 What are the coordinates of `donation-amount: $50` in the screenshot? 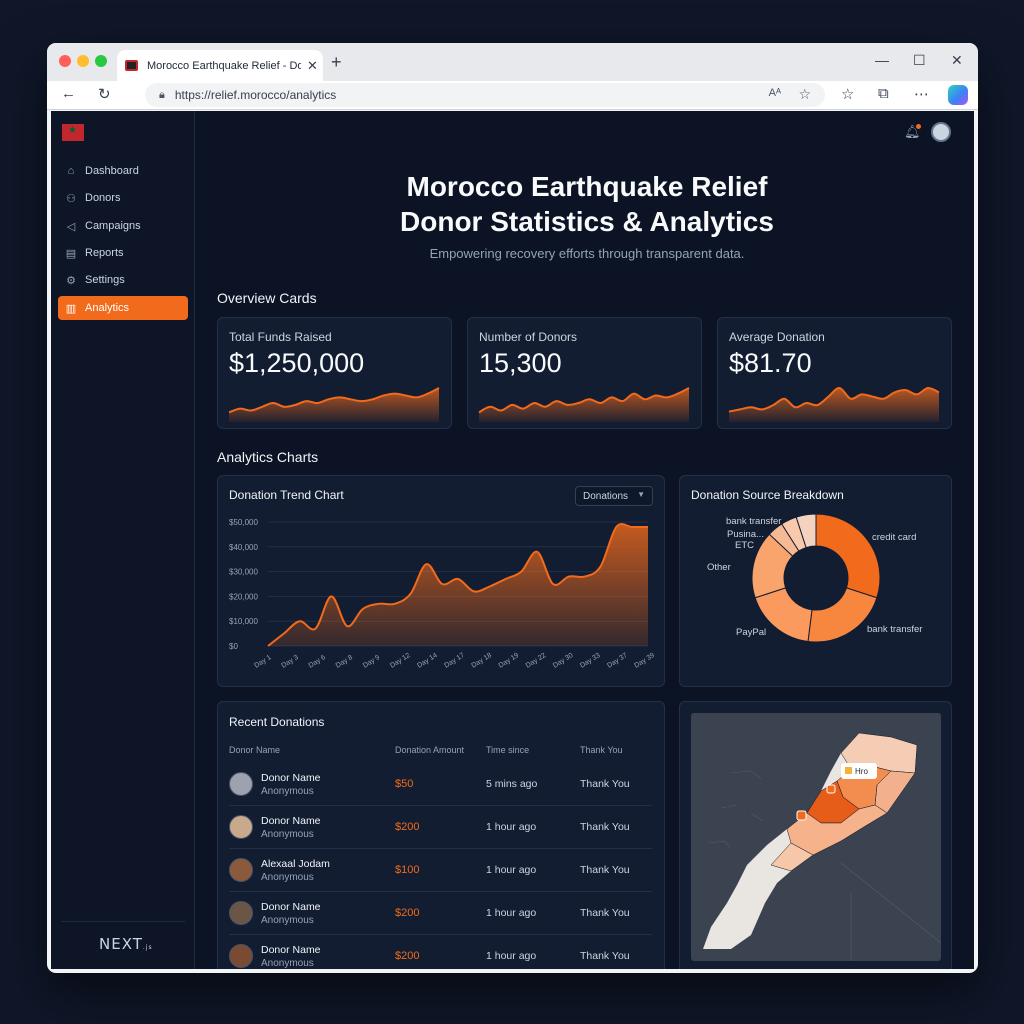 It's located at (404, 784).